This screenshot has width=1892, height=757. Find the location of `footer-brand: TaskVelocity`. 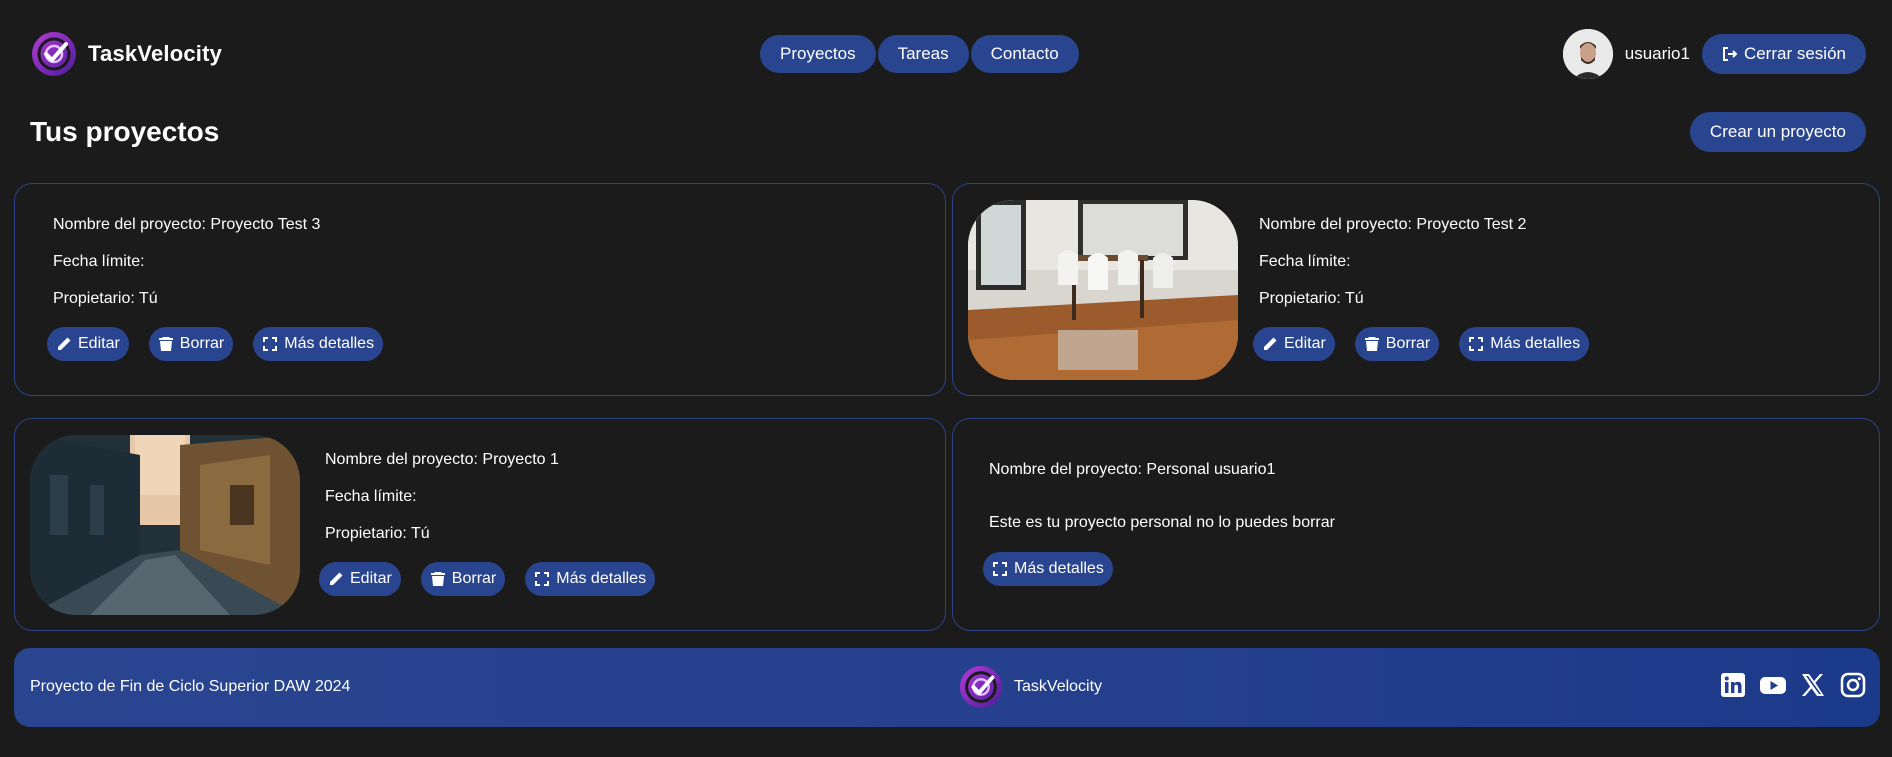

footer-brand: TaskVelocity is located at coordinates (1030, 687).